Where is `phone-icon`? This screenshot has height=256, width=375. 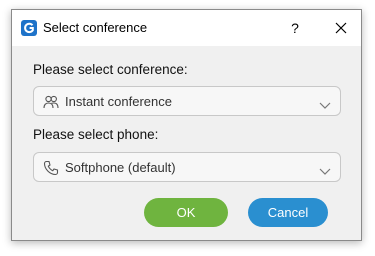 phone-icon is located at coordinates (51, 168).